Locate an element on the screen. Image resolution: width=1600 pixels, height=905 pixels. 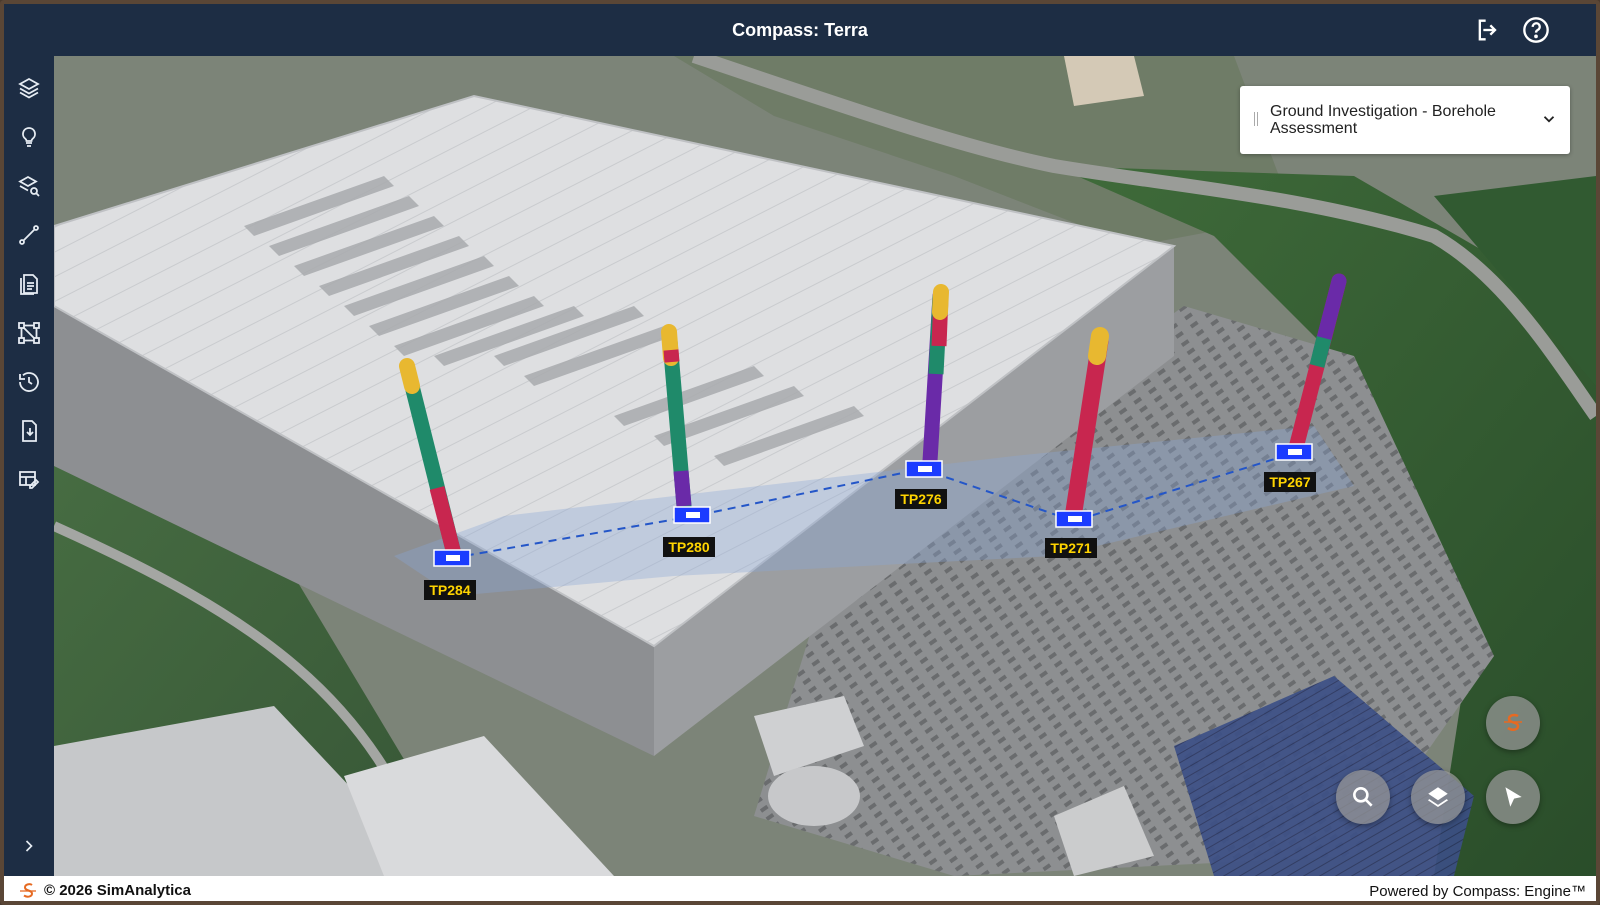
history-icon is located at coordinates (29, 382).